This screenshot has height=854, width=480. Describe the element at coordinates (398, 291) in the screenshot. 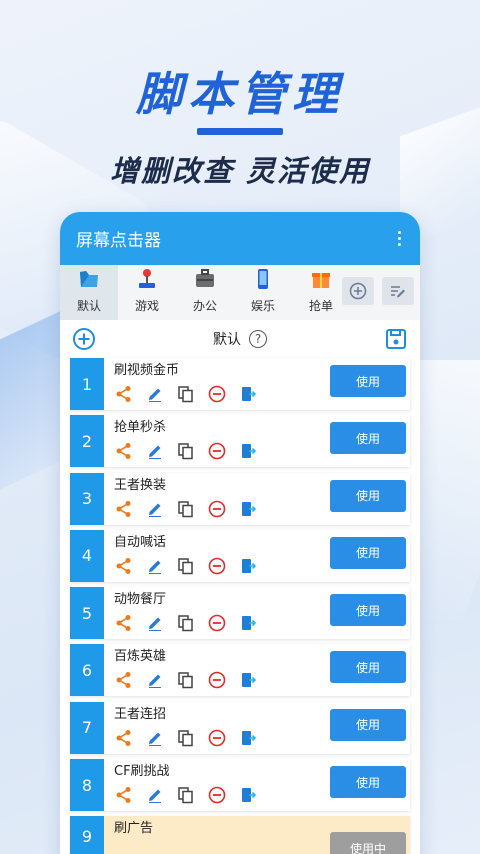

I see `edit-category-button` at that location.